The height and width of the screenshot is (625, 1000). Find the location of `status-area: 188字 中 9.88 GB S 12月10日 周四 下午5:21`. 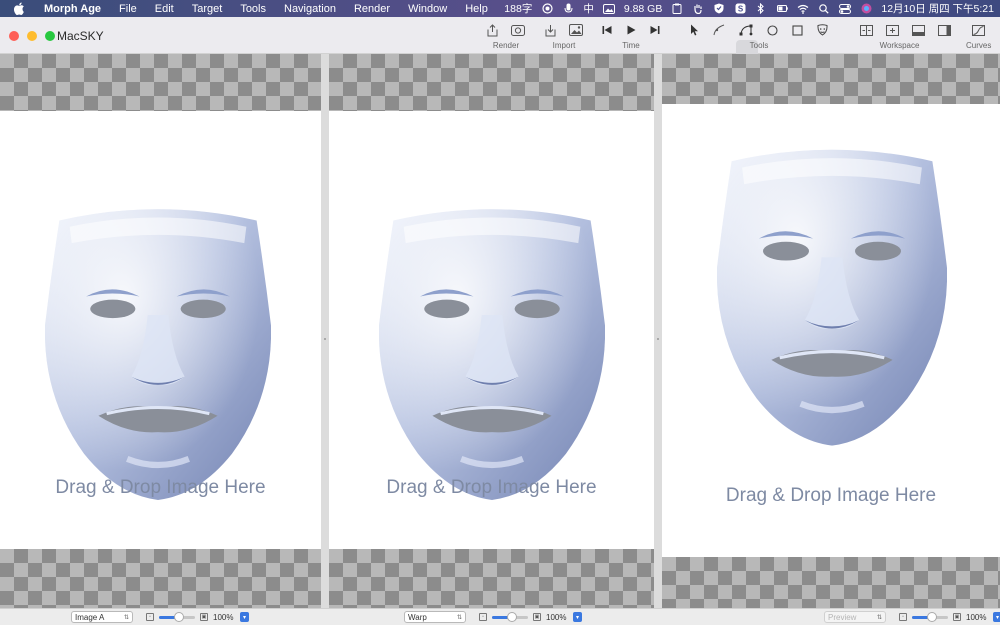

status-area: 188字 中 9.88 GB S 12月10日 周四 下午5:21 is located at coordinates (749, 8).